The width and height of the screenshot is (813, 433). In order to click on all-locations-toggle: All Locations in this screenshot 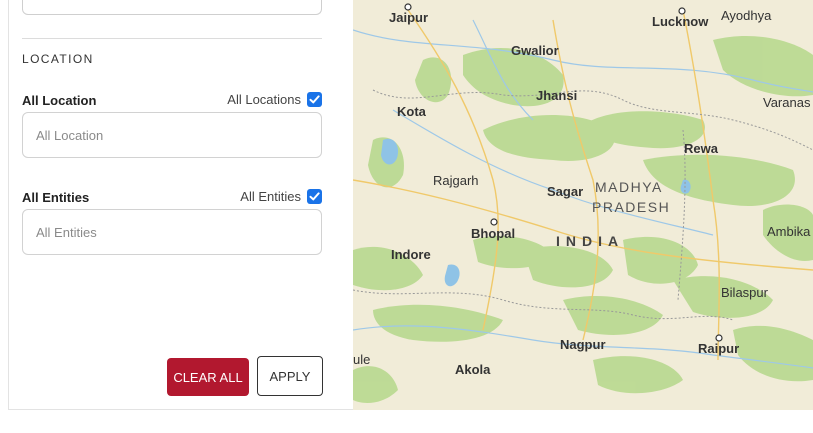, I will do `click(274, 99)`.